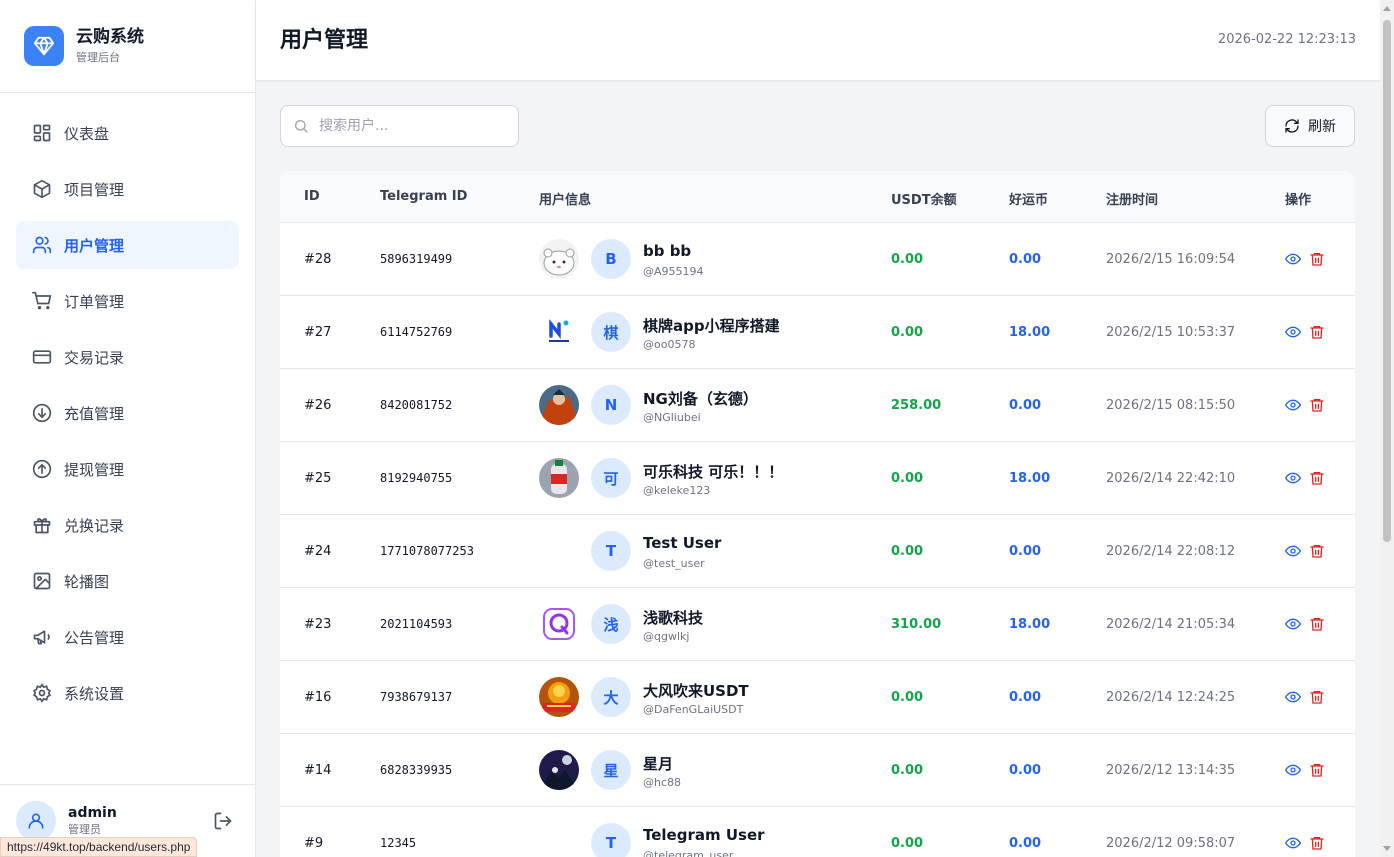  I want to click on sidebar-item-users: 用户管理, so click(127, 245).